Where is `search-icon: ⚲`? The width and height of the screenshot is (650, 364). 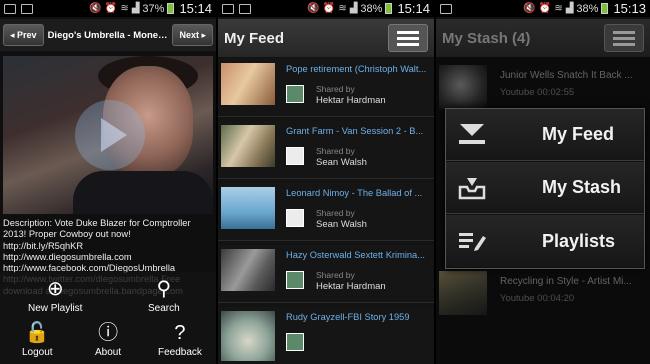
search-icon: ⚲ is located at coordinates (164, 289).